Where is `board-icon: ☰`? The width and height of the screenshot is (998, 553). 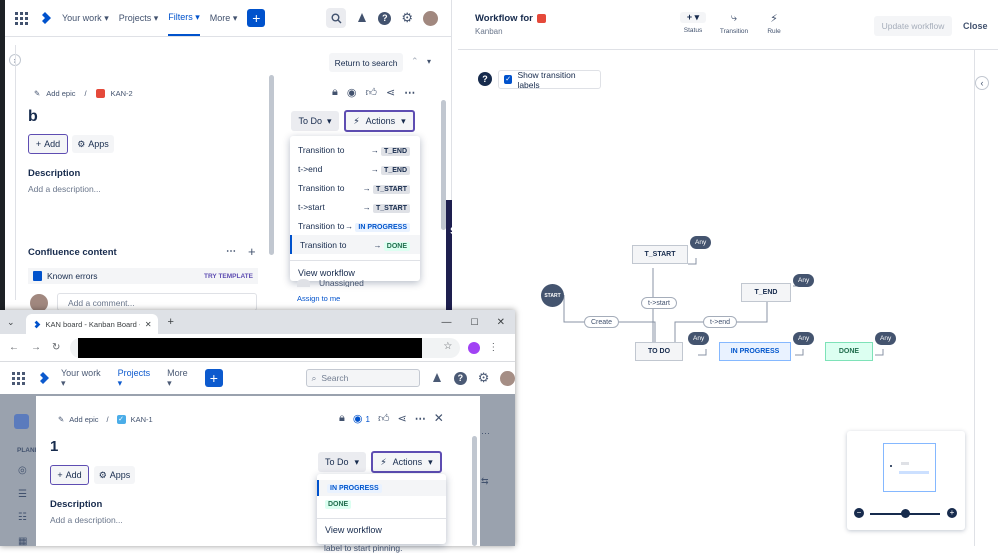
board-icon: ☰ is located at coordinates (22, 494).